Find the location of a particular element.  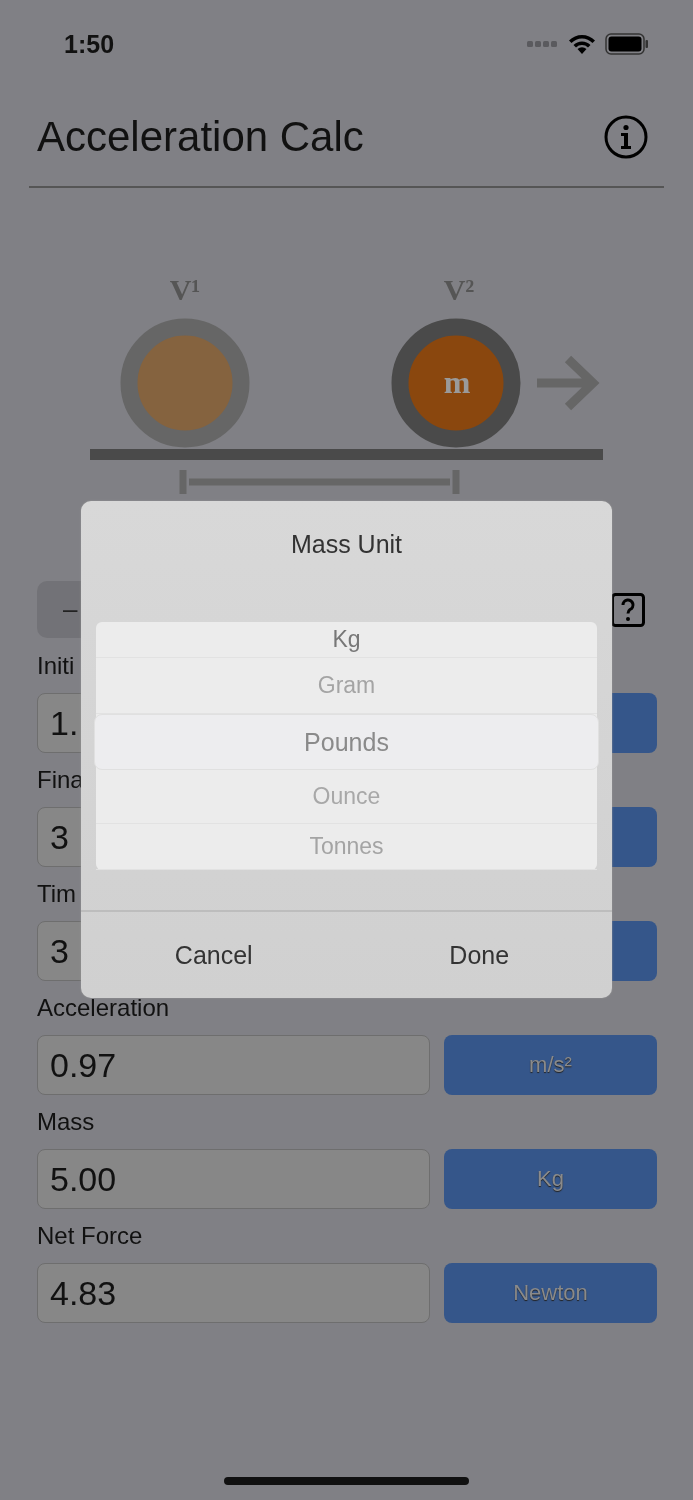

picker-option: Ounce is located at coordinates (346, 797).